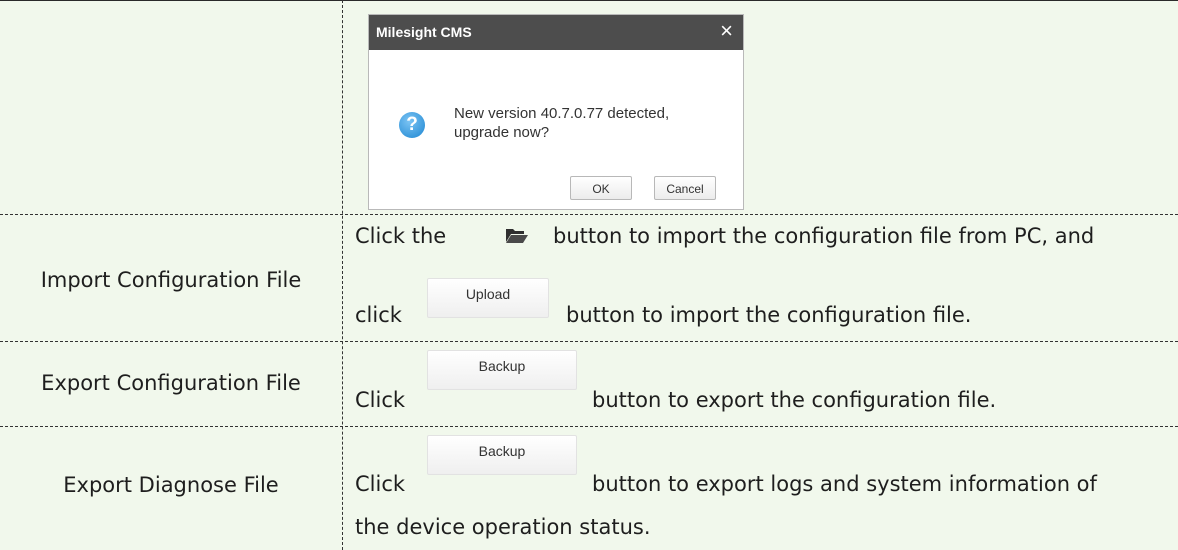  I want to click on import-line2-after: button to import the configuration file., so click(769, 315).